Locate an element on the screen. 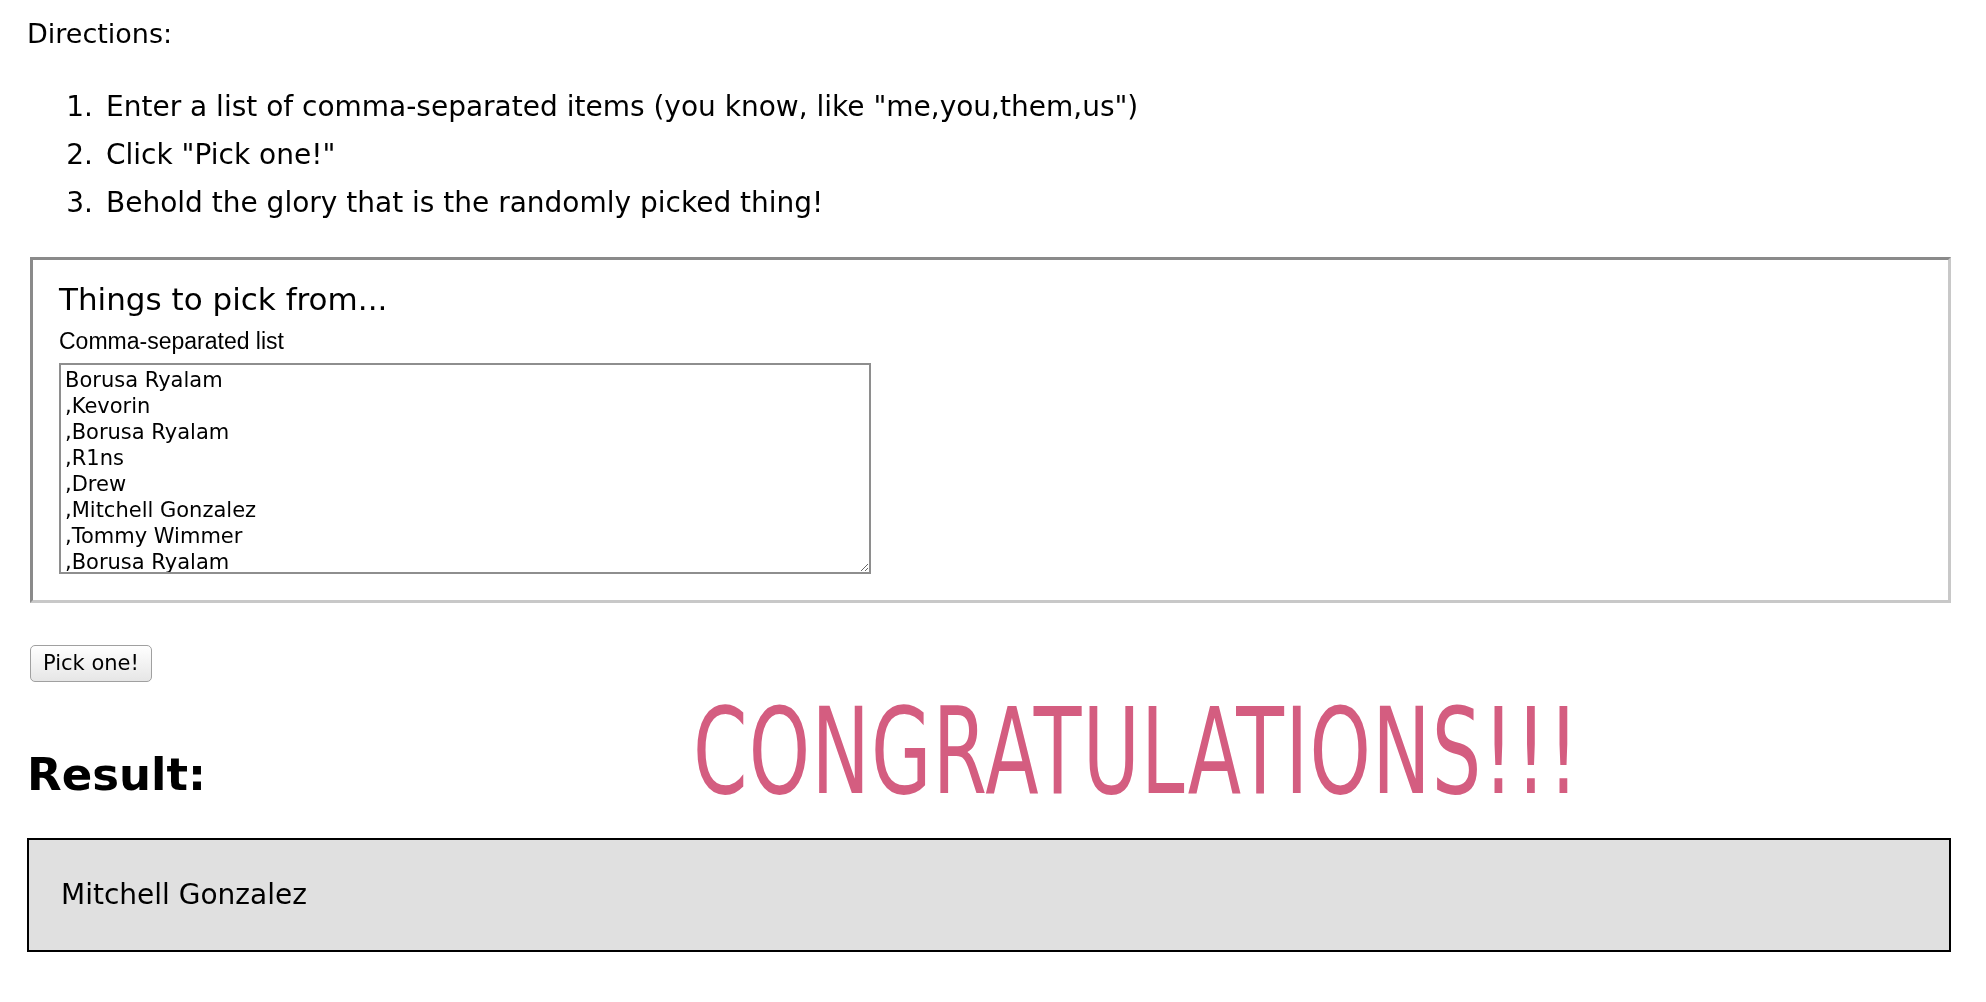 Image resolution: width=1986 pixels, height=1002 pixels. step-number: 3. is located at coordinates (79, 202).